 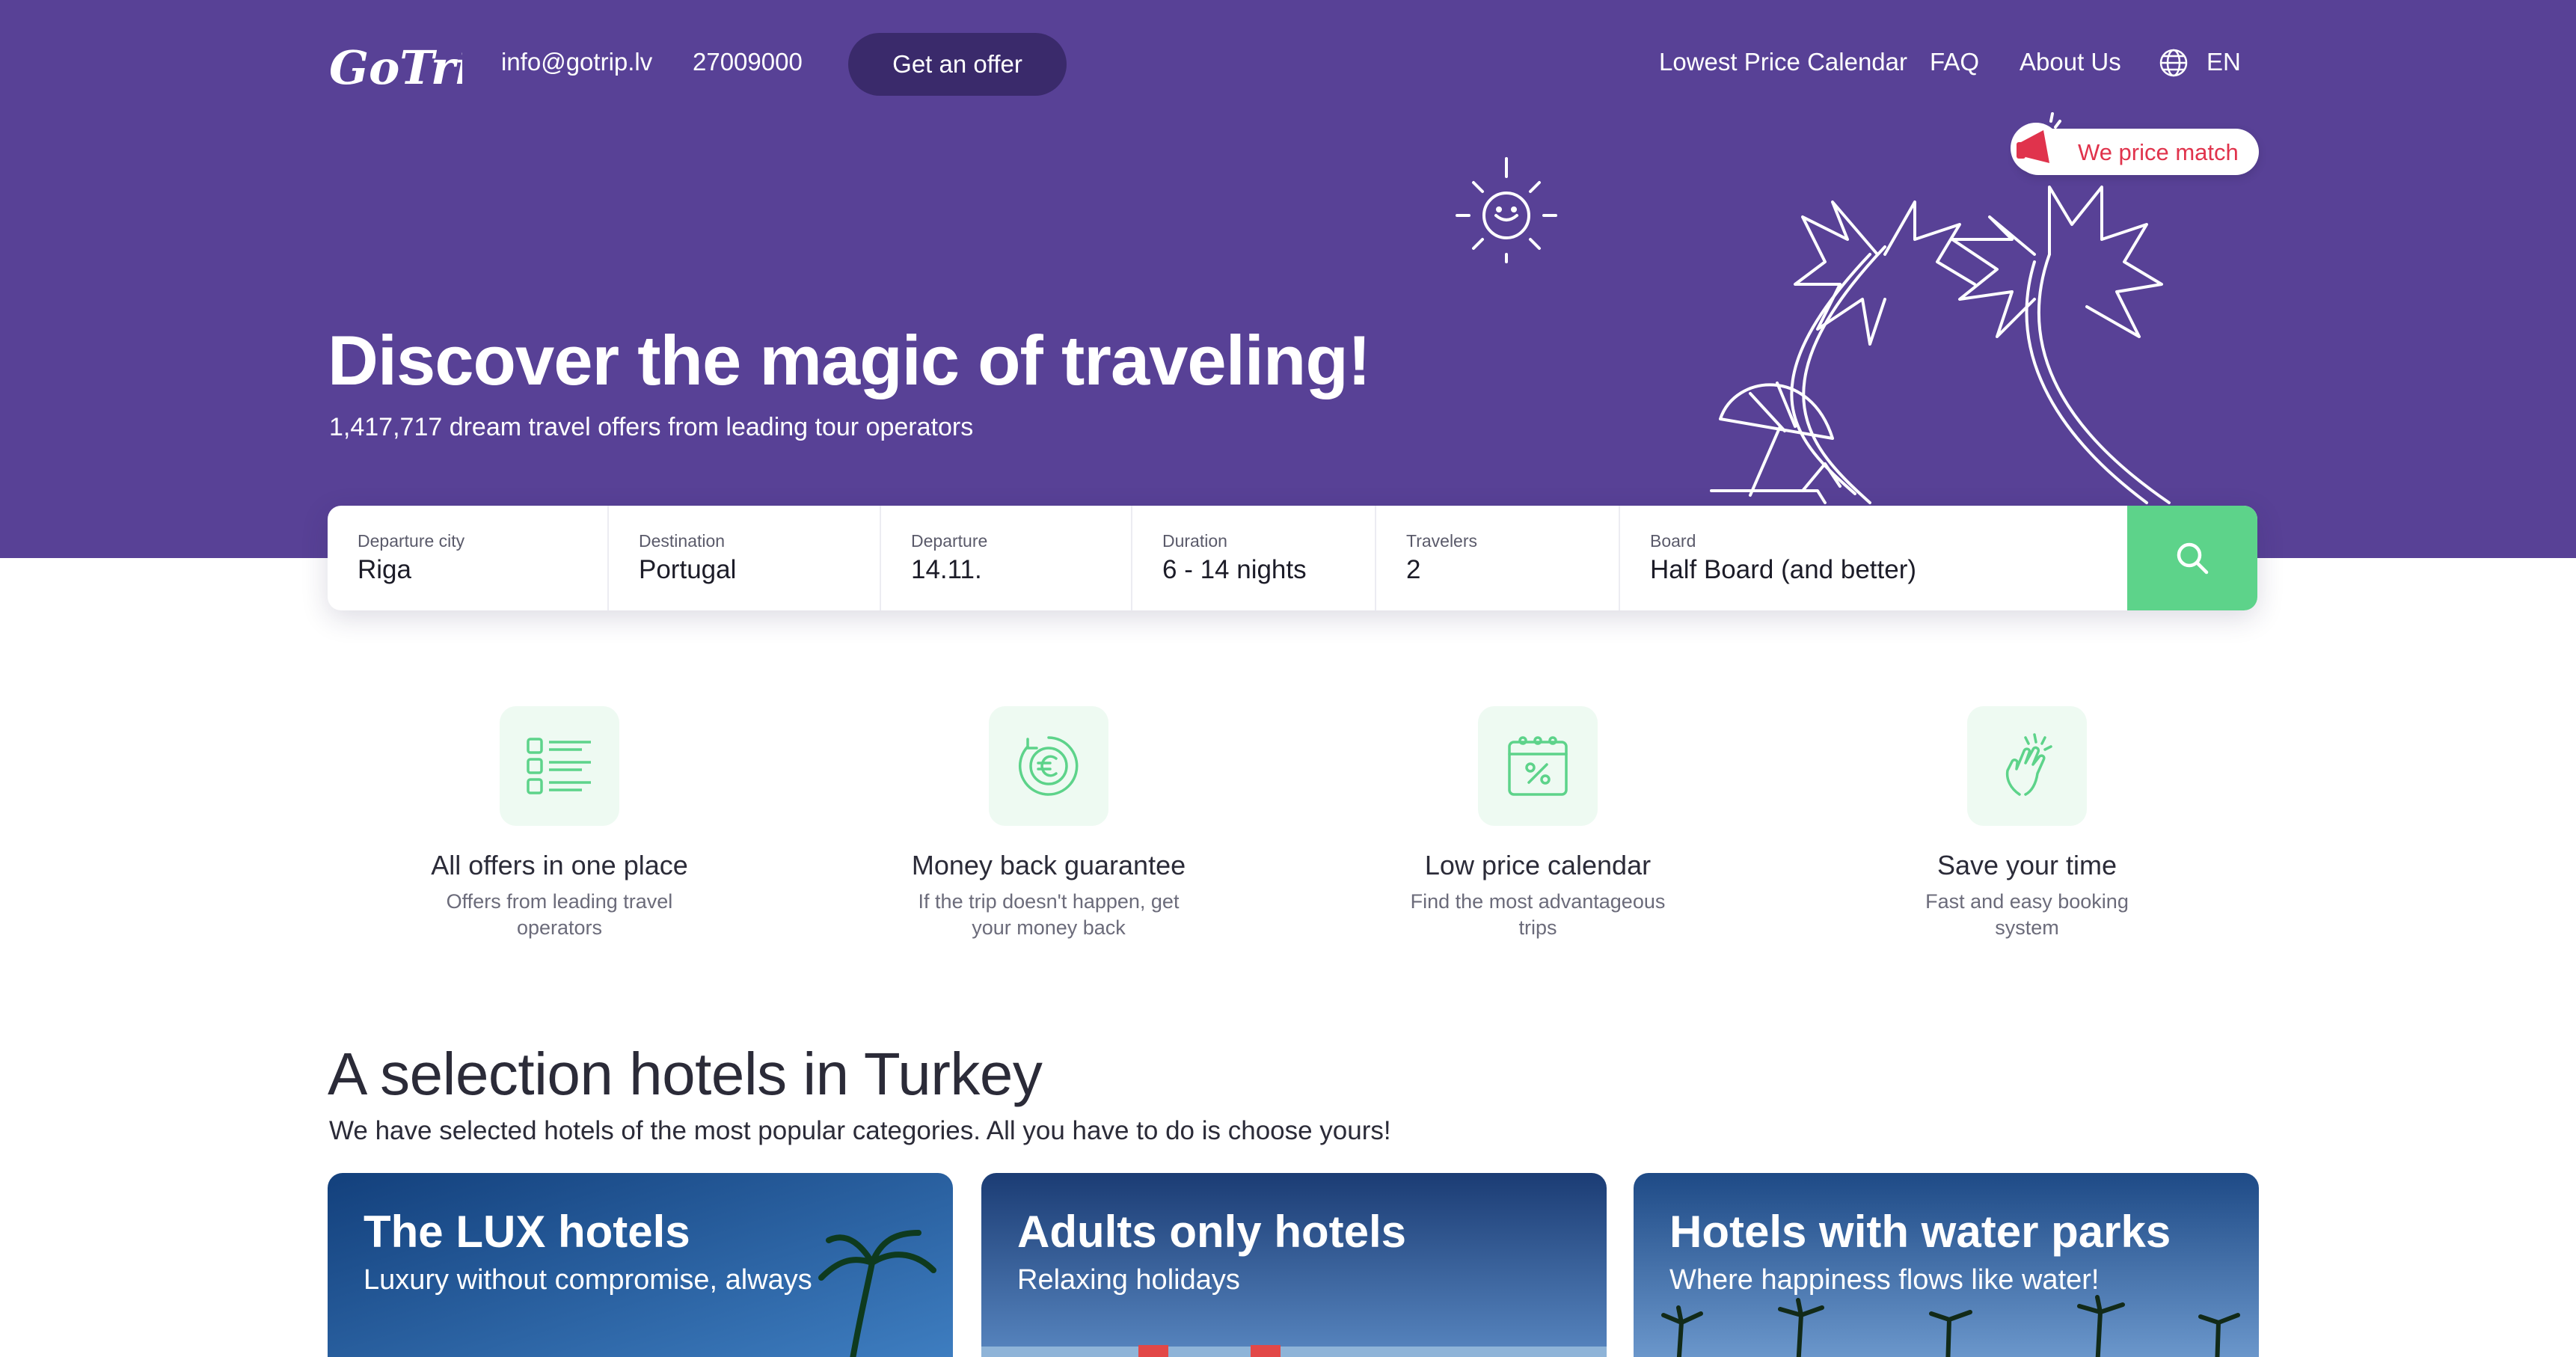 I want to click on departure-date-field: Departure 14.11., so click(x=1006, y=558).